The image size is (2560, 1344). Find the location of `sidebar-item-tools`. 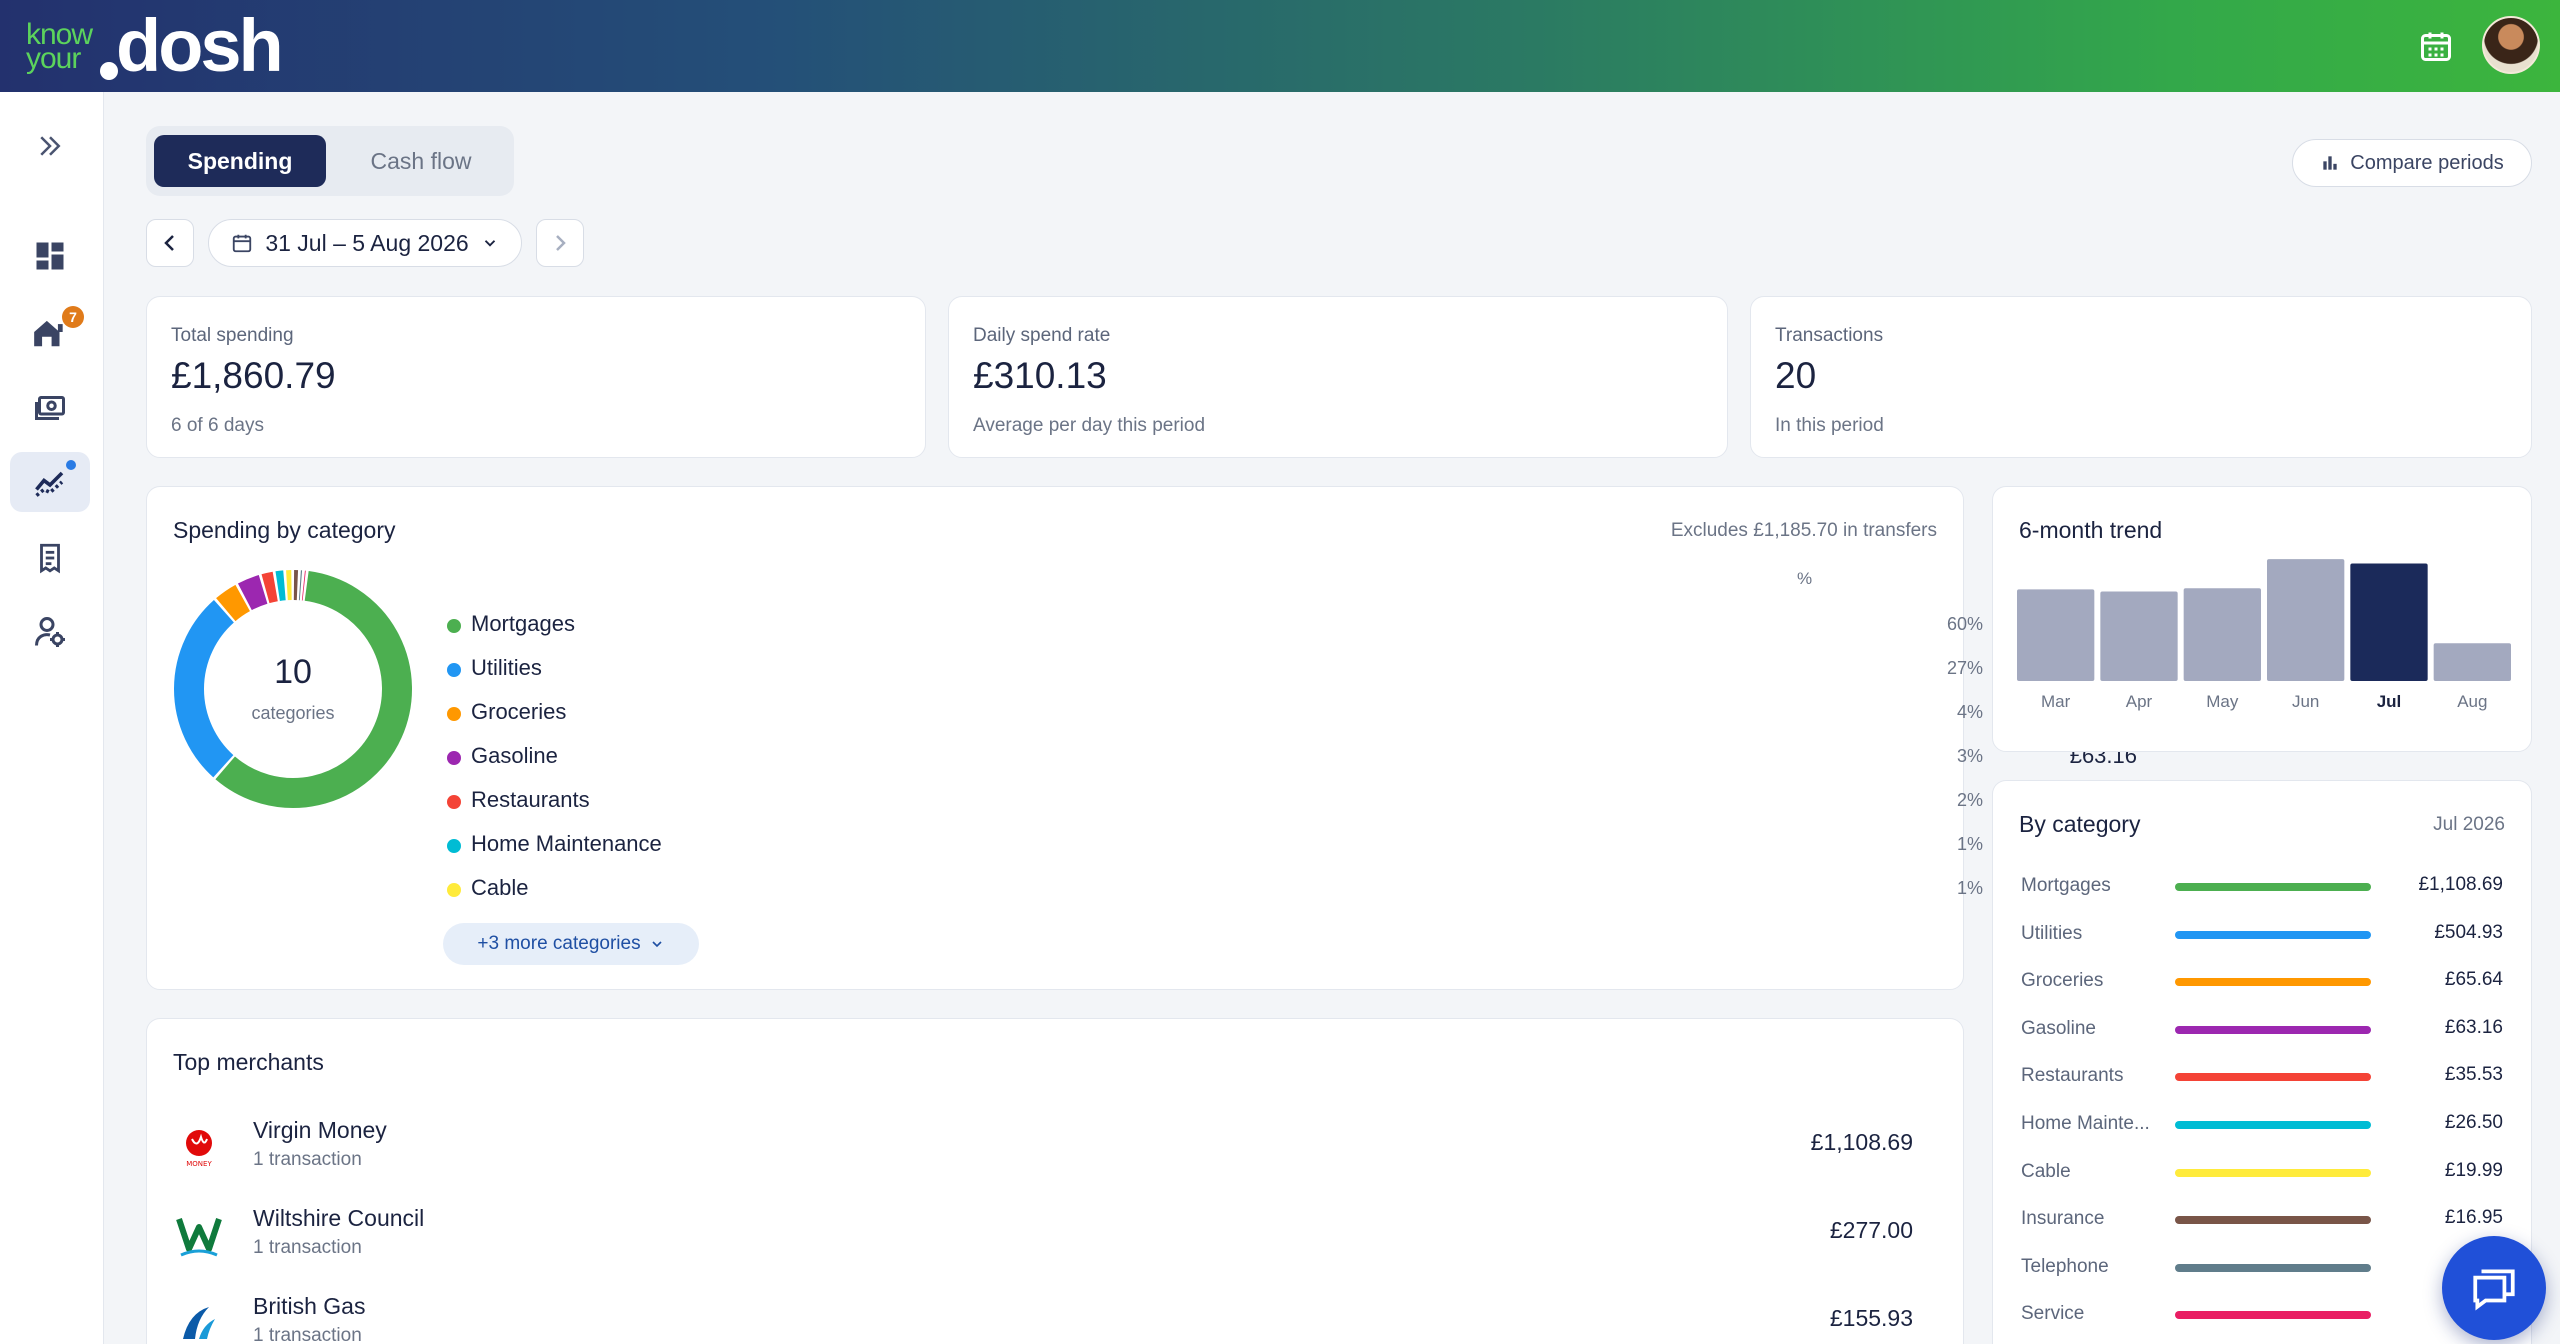

sidebar-item-tools is located at coordinates (50, 632).